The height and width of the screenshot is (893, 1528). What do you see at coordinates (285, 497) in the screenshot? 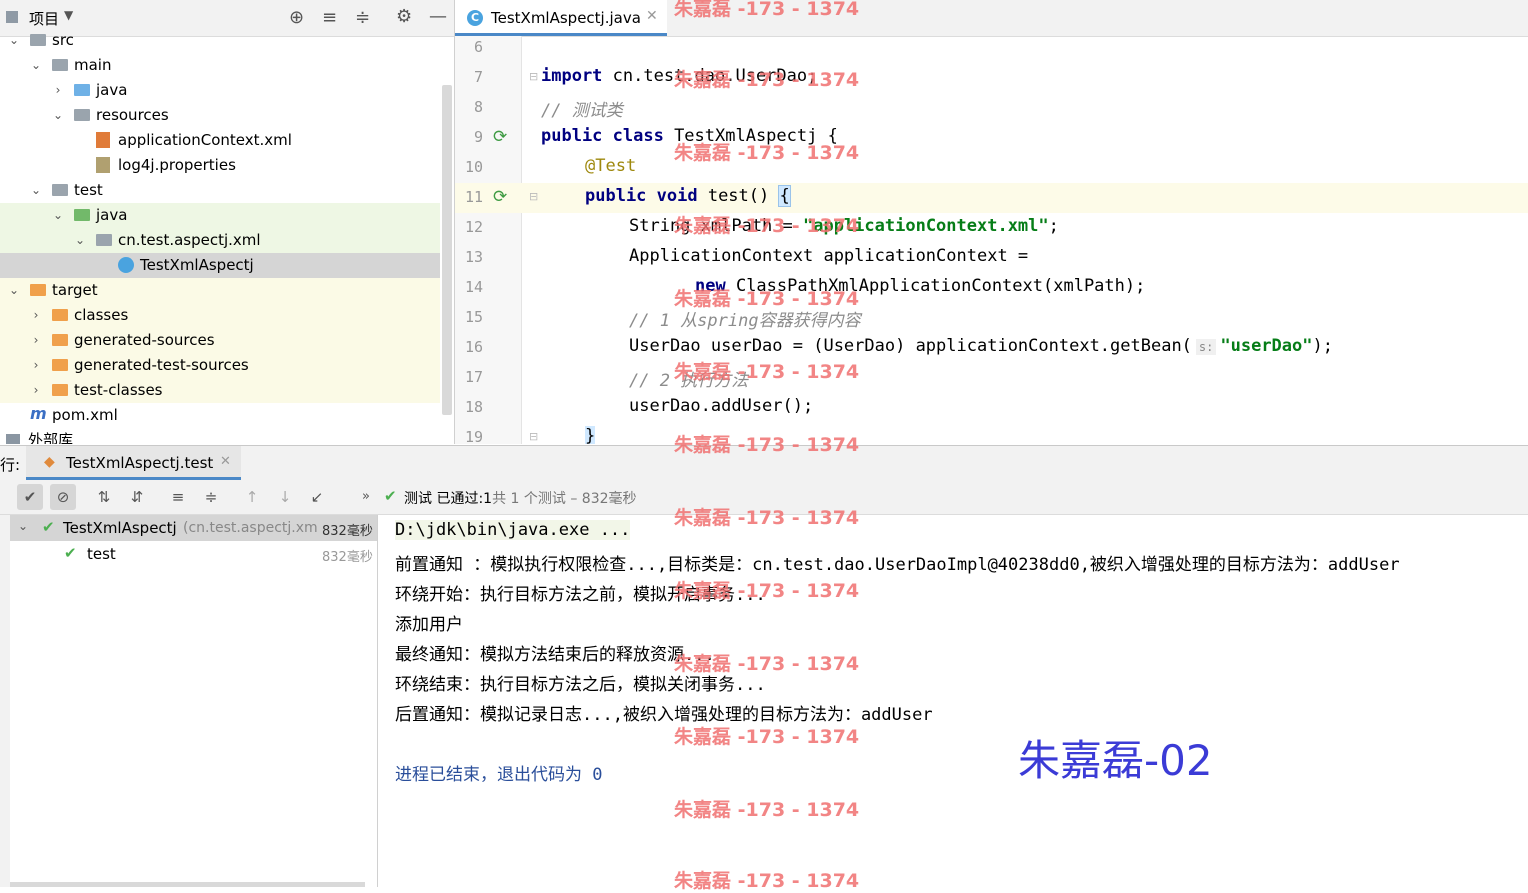
I see `next-failed-icon: ↓` at bounding box center [285, 497].